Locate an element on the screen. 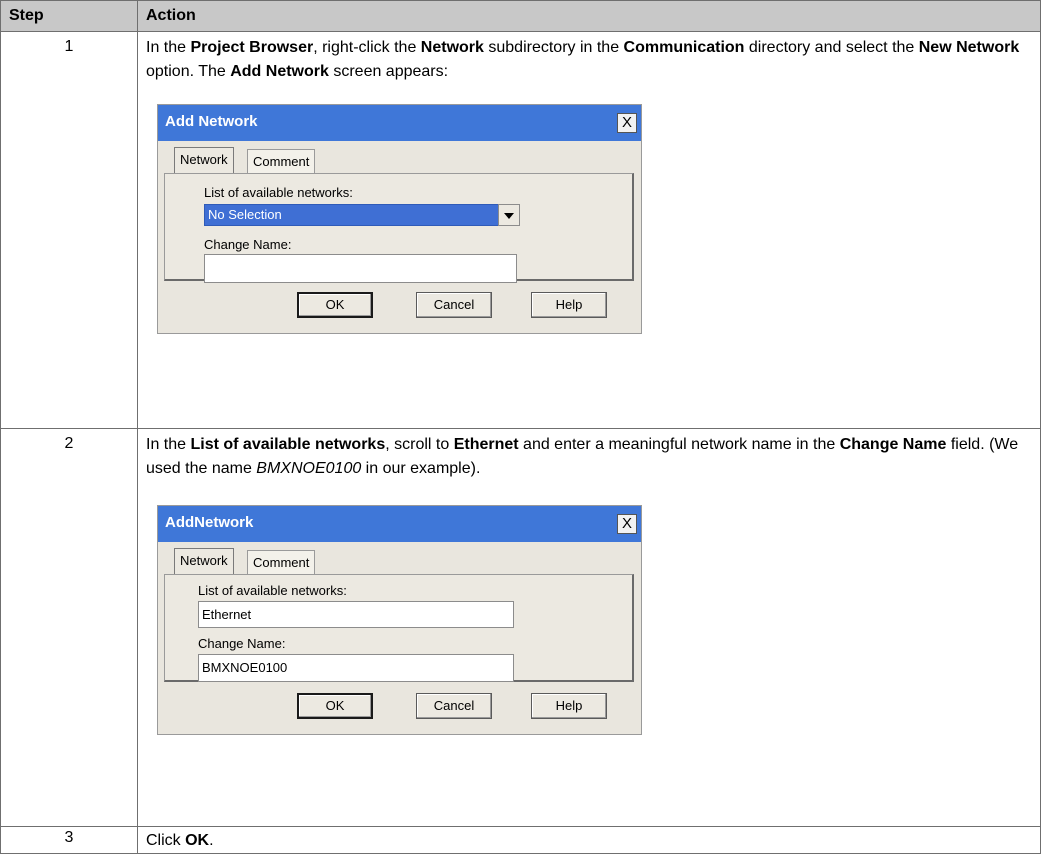 The height and width of the screenshot is (854, 1041). dropdown-arrow-button is located at coordinates (509, 215).